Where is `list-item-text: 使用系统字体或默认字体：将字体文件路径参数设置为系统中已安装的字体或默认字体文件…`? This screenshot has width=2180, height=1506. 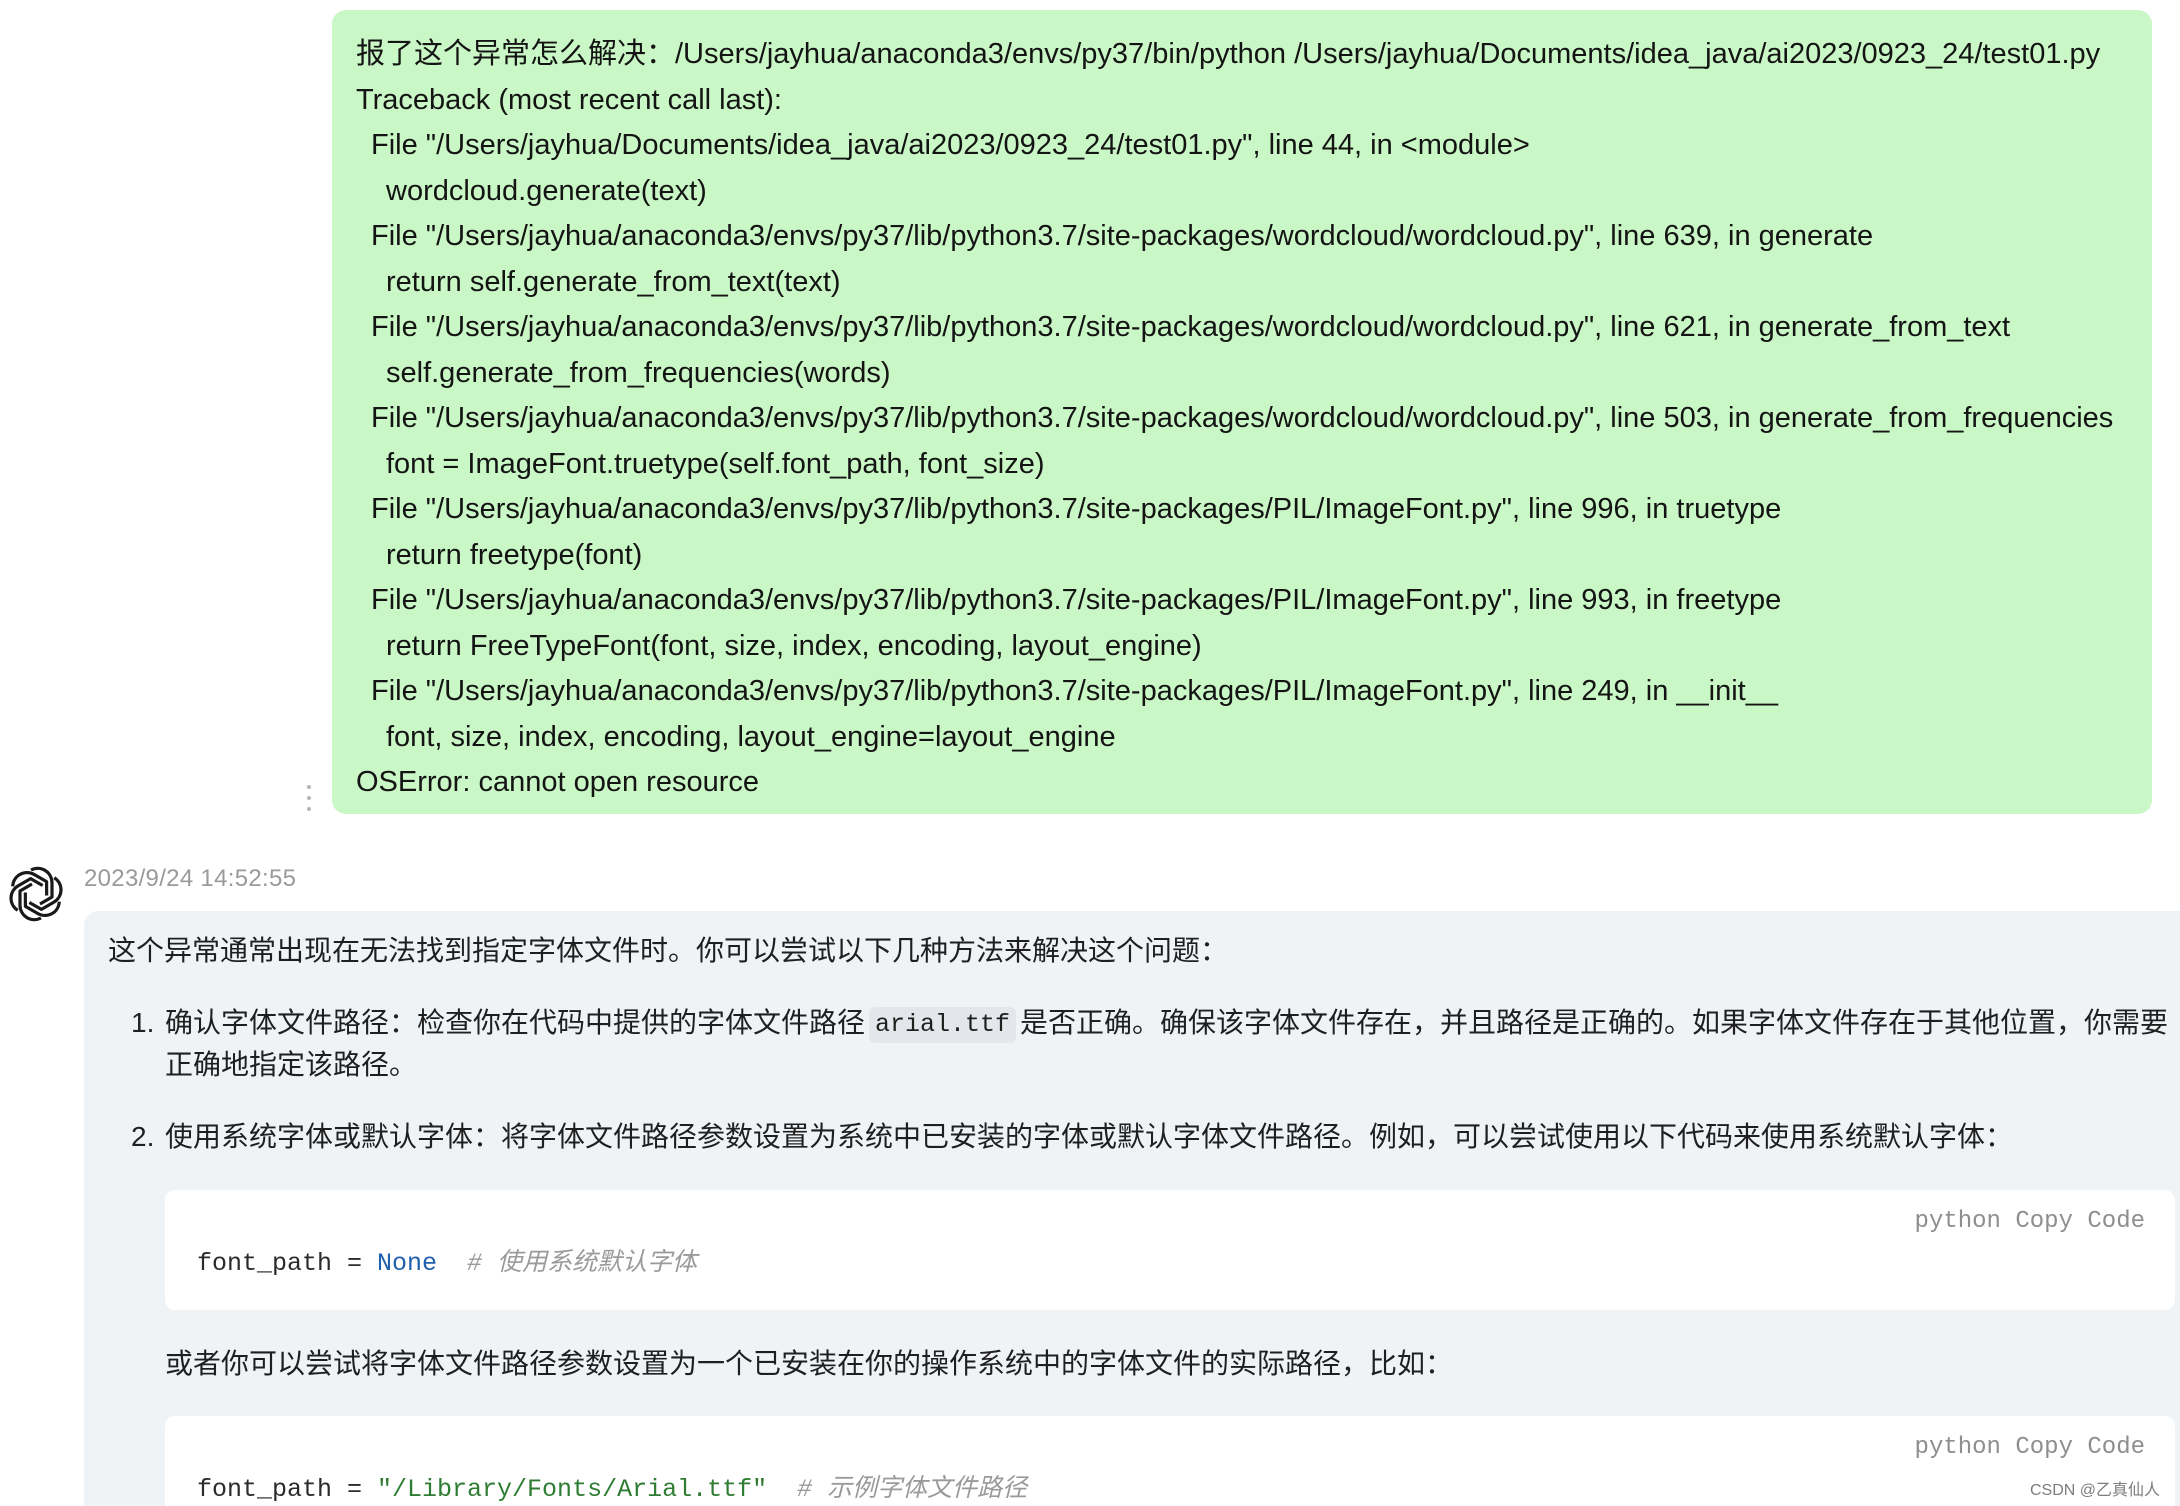 list-item-text: 使用系统字体或默认字体：将字体文件路径参数设置为系统中已安装的字体或默认字体文件… is located at coordinates (1089, 1136).